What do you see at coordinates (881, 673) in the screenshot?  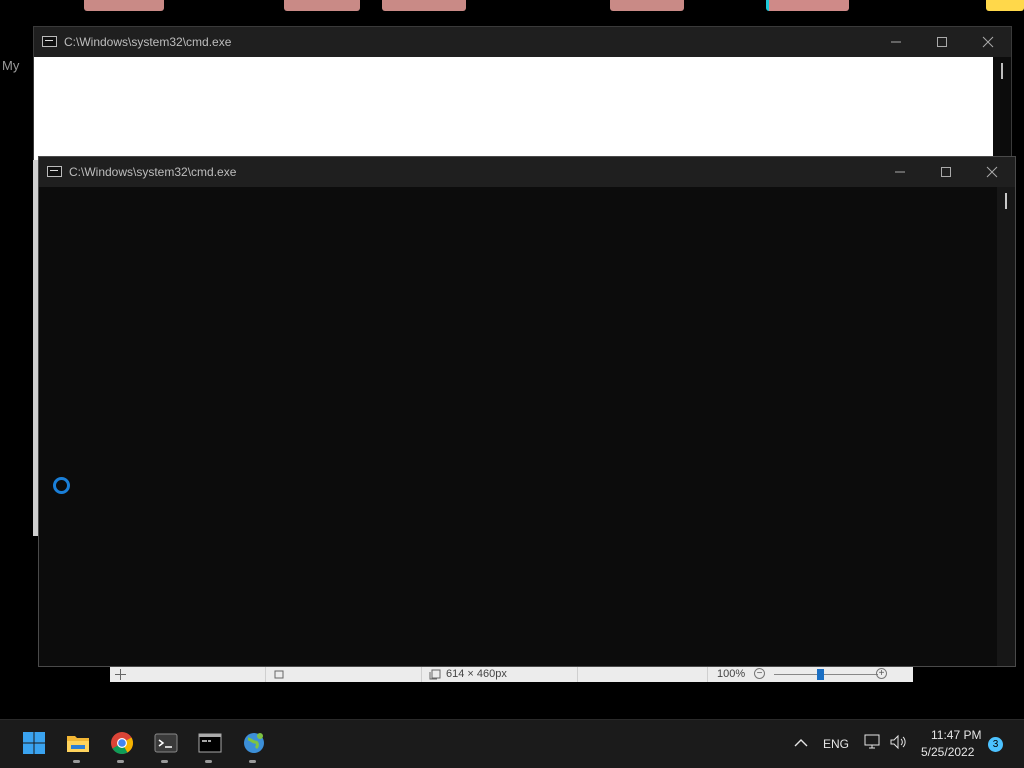 I see `zoom-in-button: +` at bounding box center [881, 673].